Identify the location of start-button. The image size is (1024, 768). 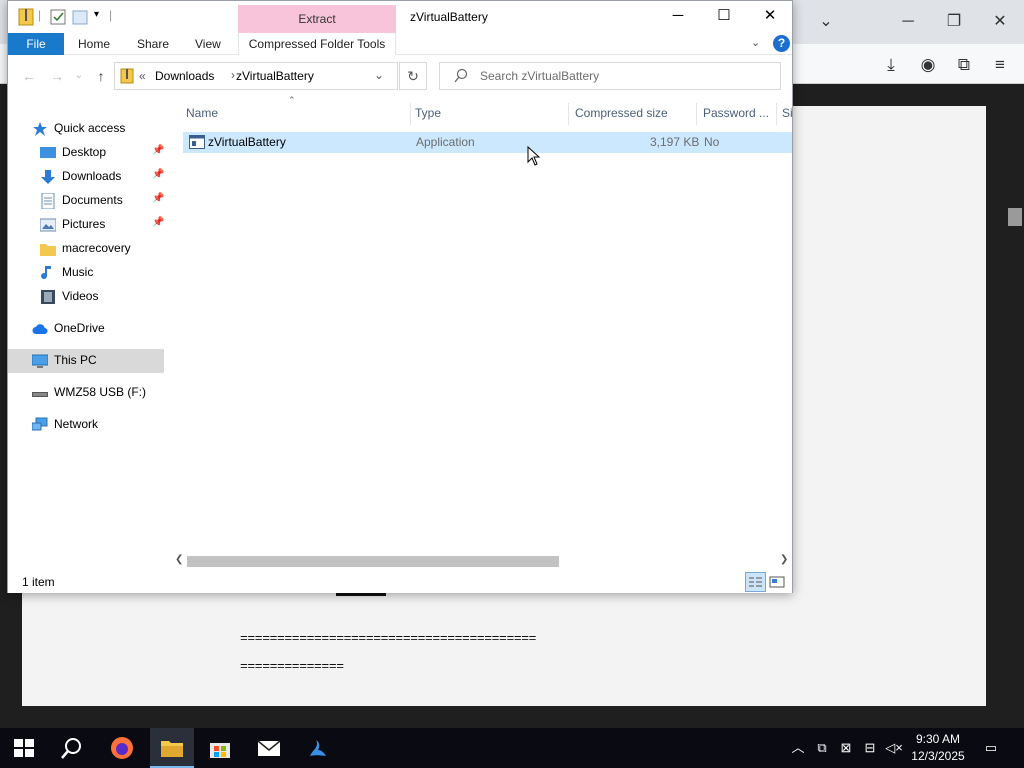
(24, 748).